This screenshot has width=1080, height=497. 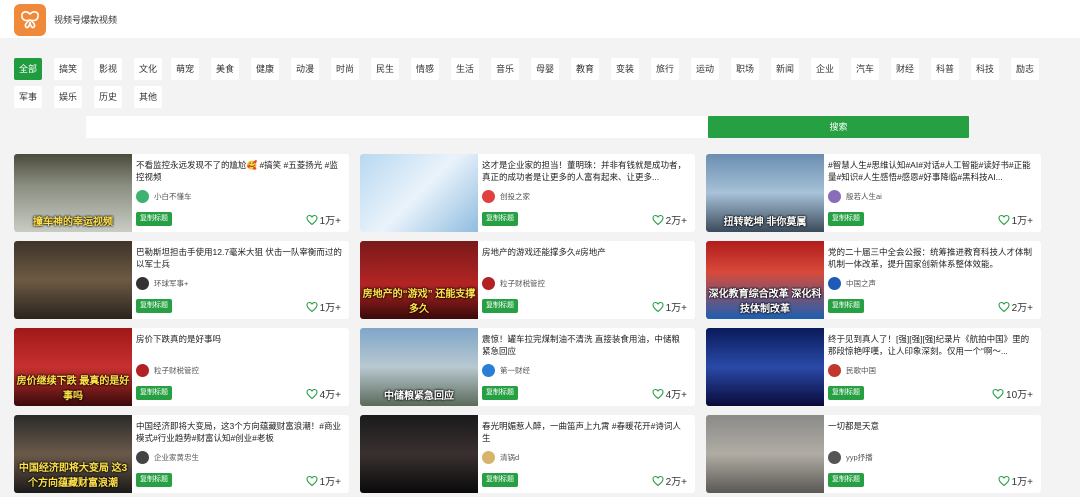 I want to click on category-chip: 母婴, so click(x=545, y=69).